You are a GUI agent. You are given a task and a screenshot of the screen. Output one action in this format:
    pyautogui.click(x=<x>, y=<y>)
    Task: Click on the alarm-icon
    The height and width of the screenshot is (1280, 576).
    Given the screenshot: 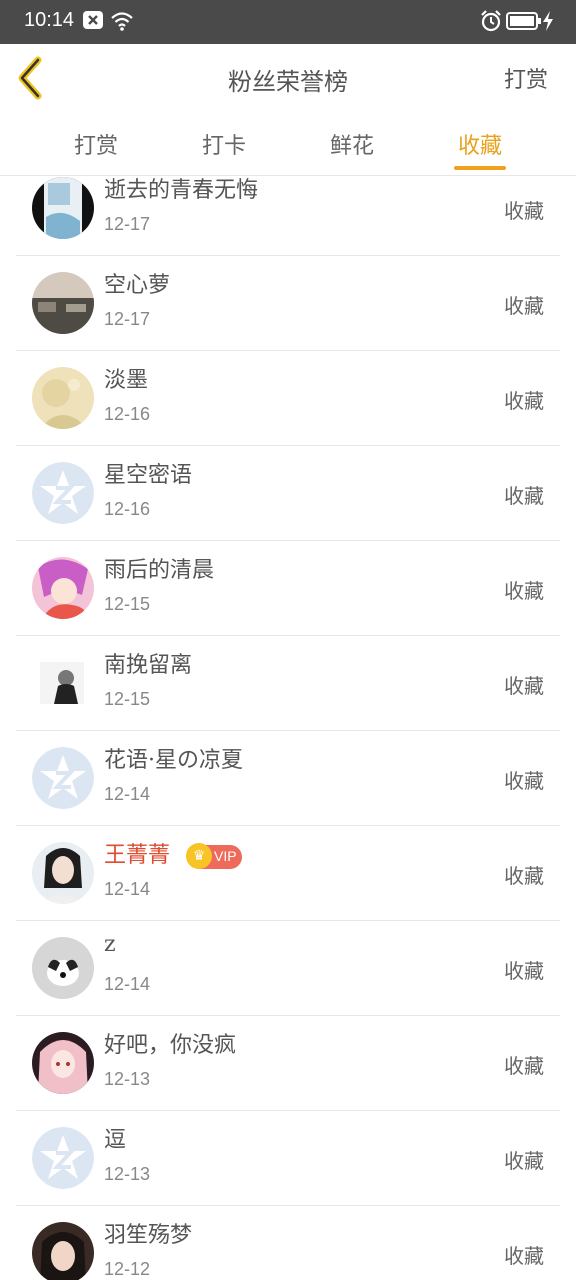 What is the action you would take?
    pyautogui.click(x=491, y=21)
    